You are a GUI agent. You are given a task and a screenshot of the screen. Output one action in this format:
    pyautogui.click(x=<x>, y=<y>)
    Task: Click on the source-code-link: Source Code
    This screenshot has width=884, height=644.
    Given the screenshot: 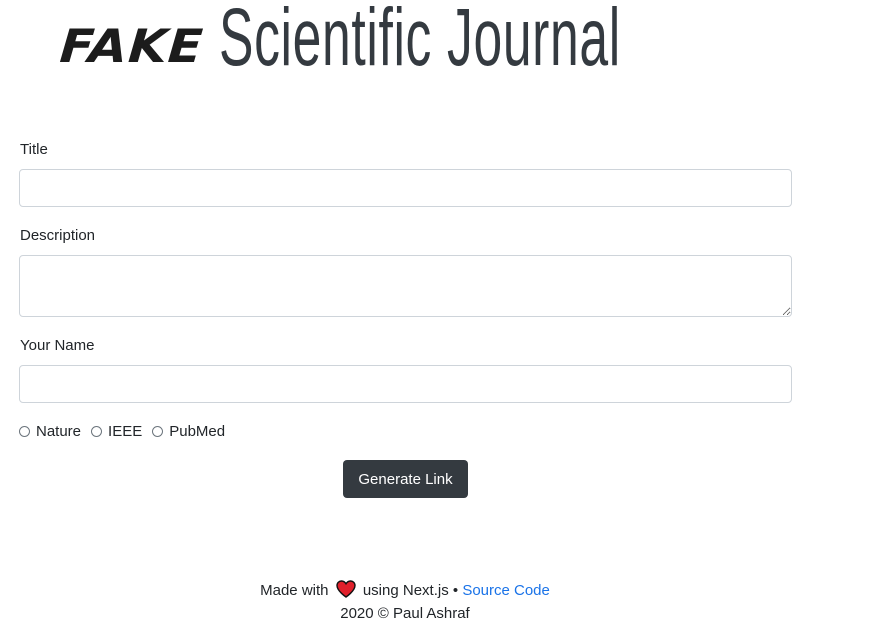 What is the action you would take?
    pyautogui.click(x=506, y=590)
    